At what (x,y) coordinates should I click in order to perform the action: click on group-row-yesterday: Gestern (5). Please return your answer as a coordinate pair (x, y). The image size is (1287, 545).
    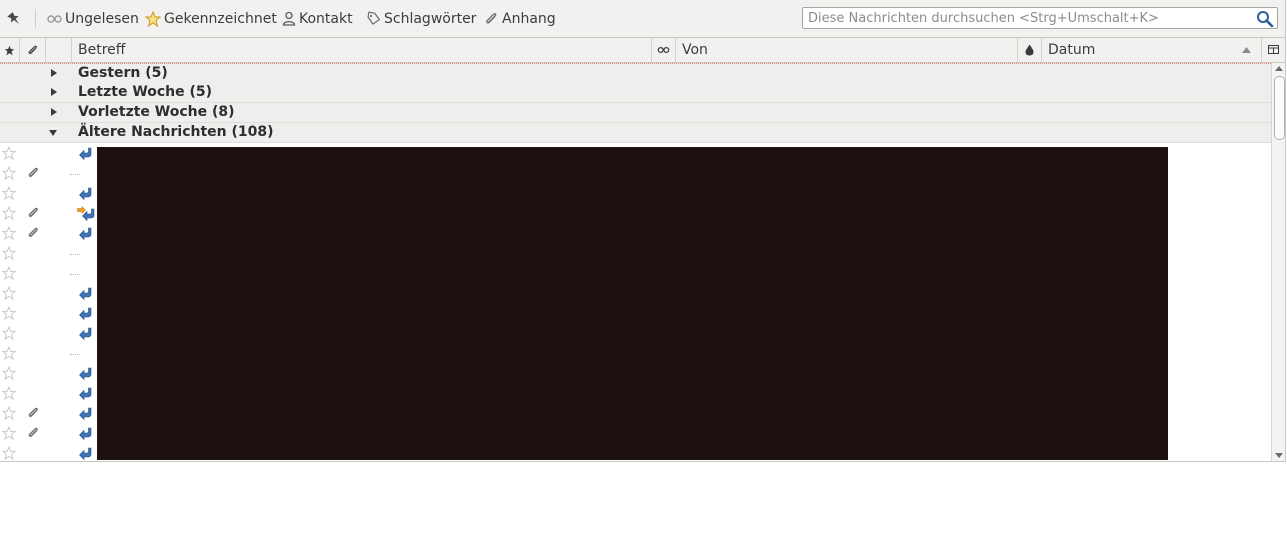
    Looking at the image, I should click on (635, 73).